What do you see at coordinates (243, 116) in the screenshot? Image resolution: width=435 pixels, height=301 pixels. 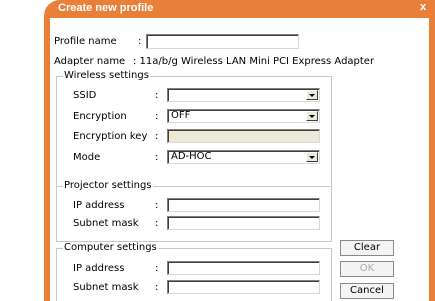 I see `encryption-select: OFF` at bounding box center [243, 116].